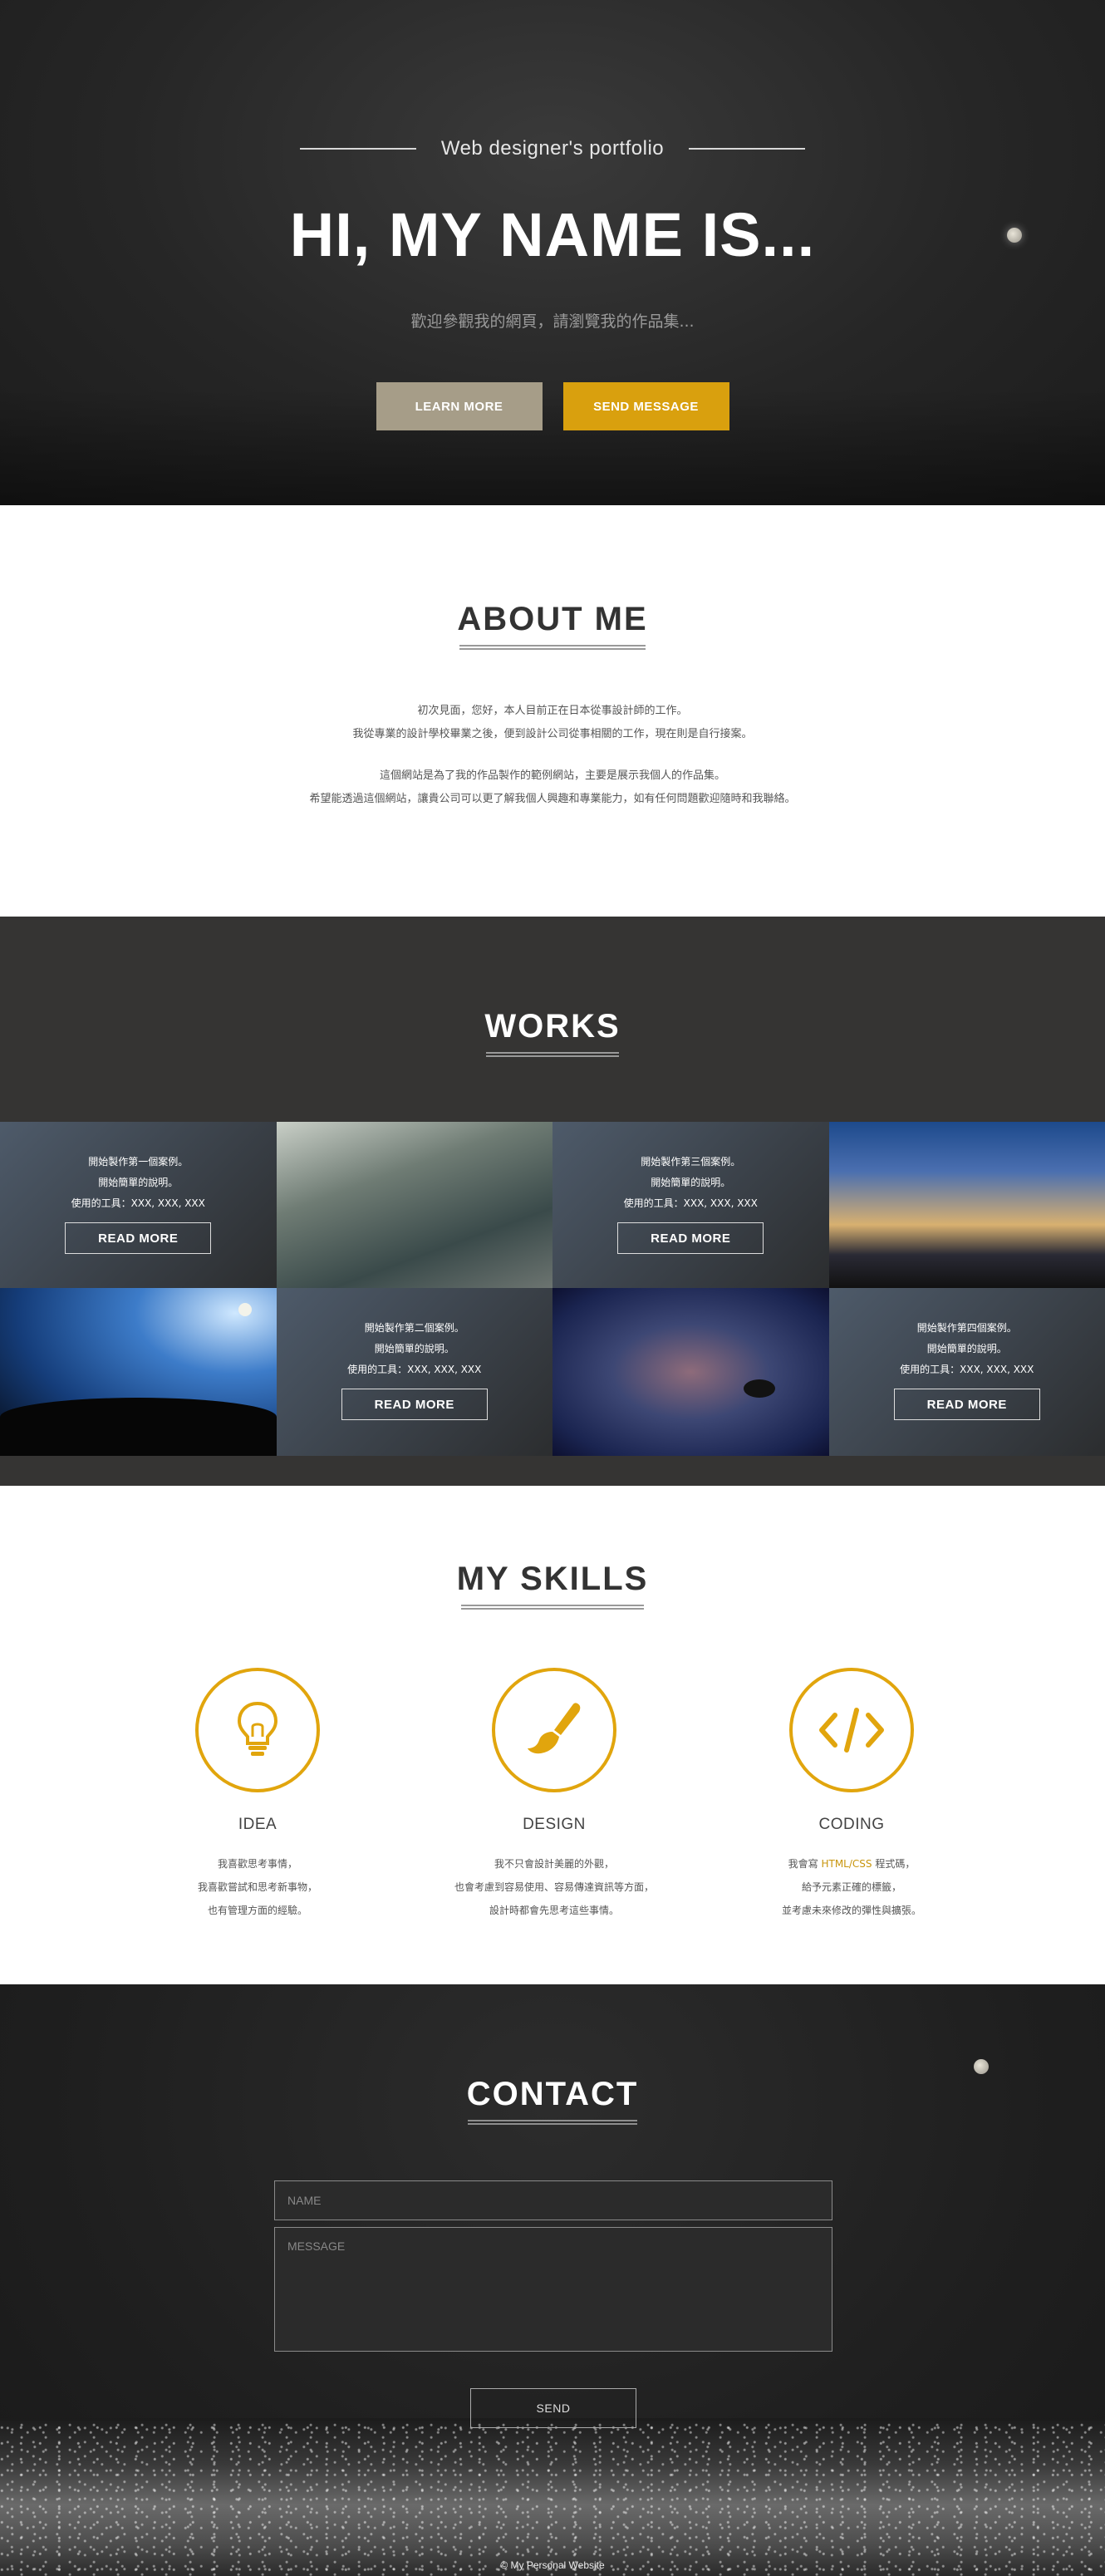 This screenshot has width=1105, height=2576. I want to click on paintbrush-icon, so click(554, 1728).